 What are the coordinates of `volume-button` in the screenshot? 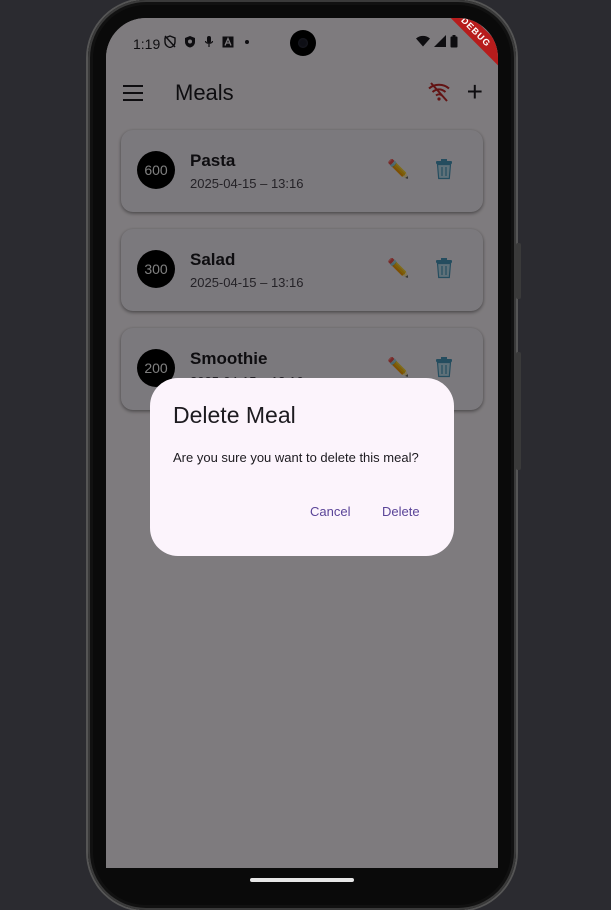 It's located at (518, 411).